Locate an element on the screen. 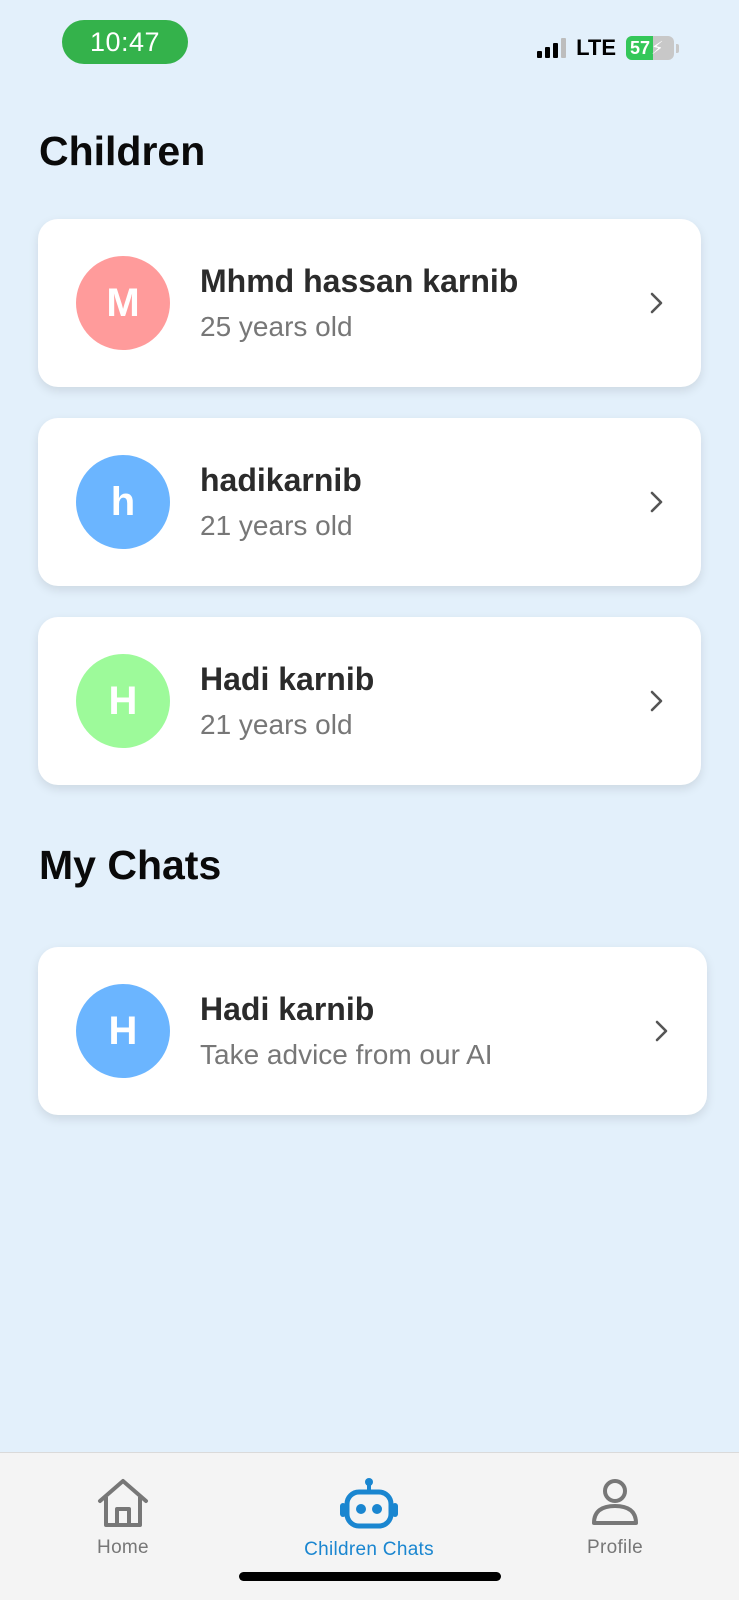 The height and width of the screenshot is (1600, 739). battery-level: 57 ⚡ is located at coordinates (647, 47).